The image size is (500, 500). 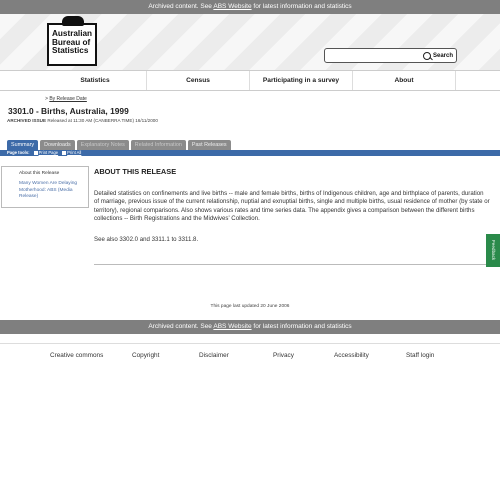 What do you see at coordinates (250, 153) in the screenshot?
I see `page-tools-bar: Page tools: Print Page Print All` at bounding box center [250, 153].